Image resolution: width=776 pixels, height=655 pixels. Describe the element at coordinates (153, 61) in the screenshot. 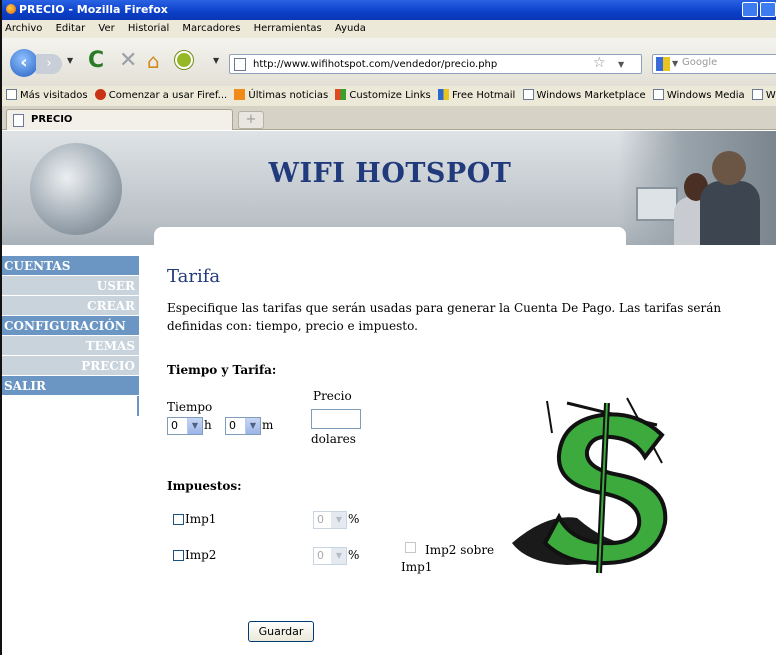

I see `home-button: ⌂` at that location.